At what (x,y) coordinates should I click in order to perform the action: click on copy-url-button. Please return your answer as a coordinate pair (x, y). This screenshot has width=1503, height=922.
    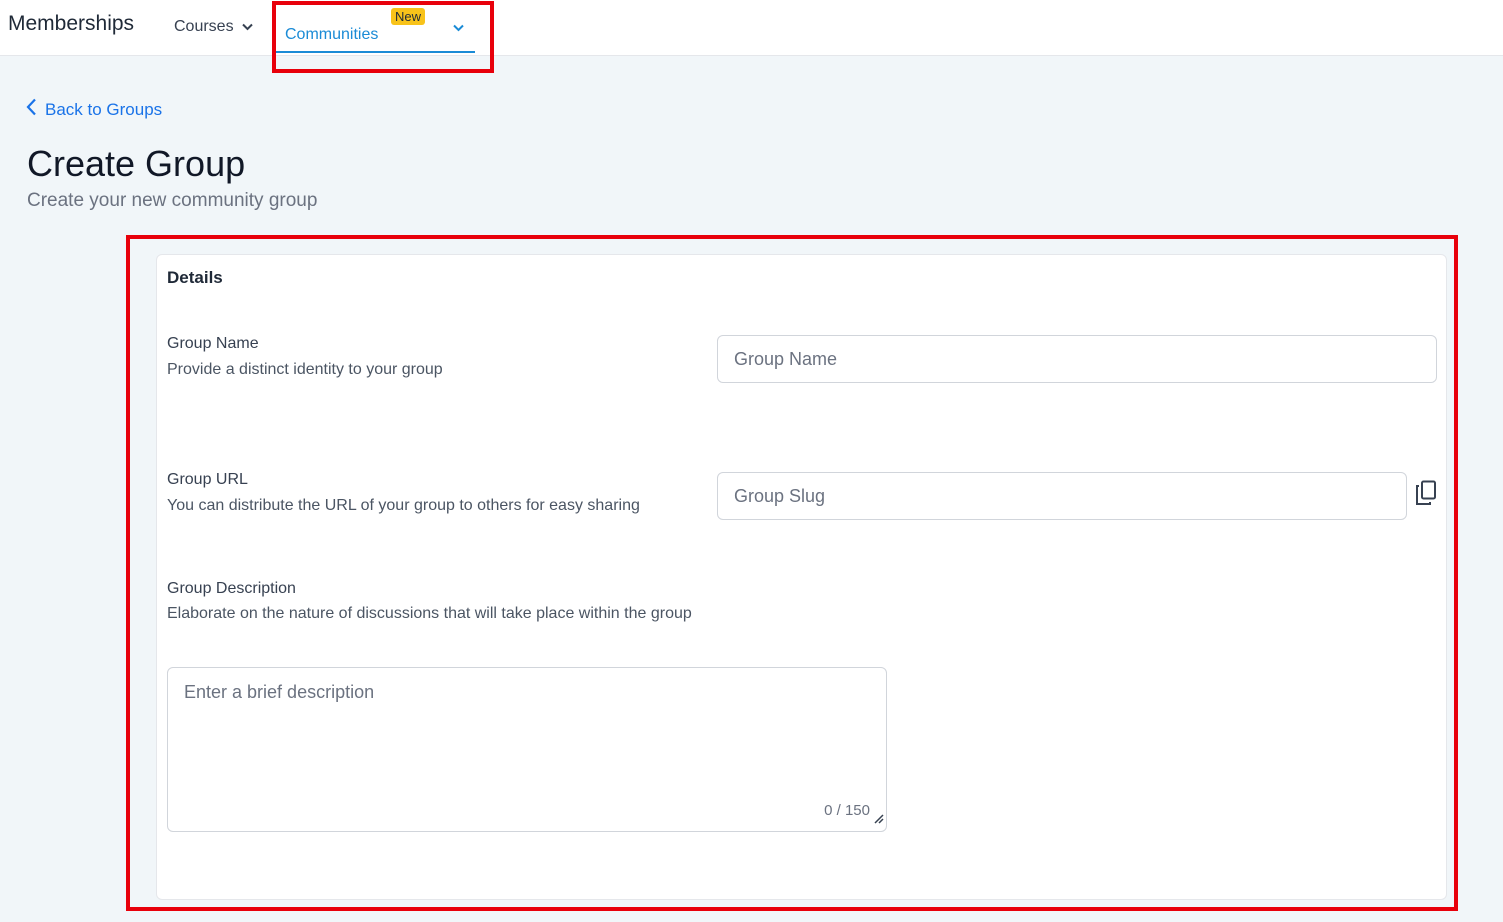
    Looking at the image, I should click on (1426, 495).